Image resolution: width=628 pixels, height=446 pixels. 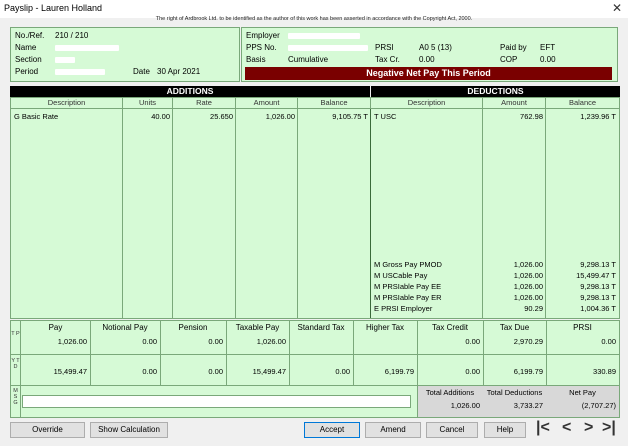 What do you see at coordinates (514, 103) in the screenshot?
I see `col-ded-amount: Amount` at bounding box center [514, 103].